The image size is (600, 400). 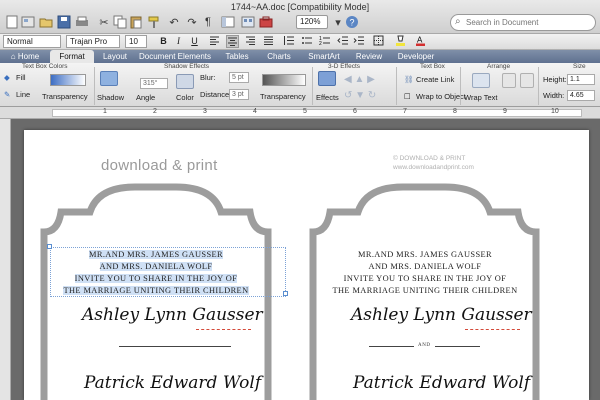 I want to click on tab-developer: Developer, so click(x=416, y=56).